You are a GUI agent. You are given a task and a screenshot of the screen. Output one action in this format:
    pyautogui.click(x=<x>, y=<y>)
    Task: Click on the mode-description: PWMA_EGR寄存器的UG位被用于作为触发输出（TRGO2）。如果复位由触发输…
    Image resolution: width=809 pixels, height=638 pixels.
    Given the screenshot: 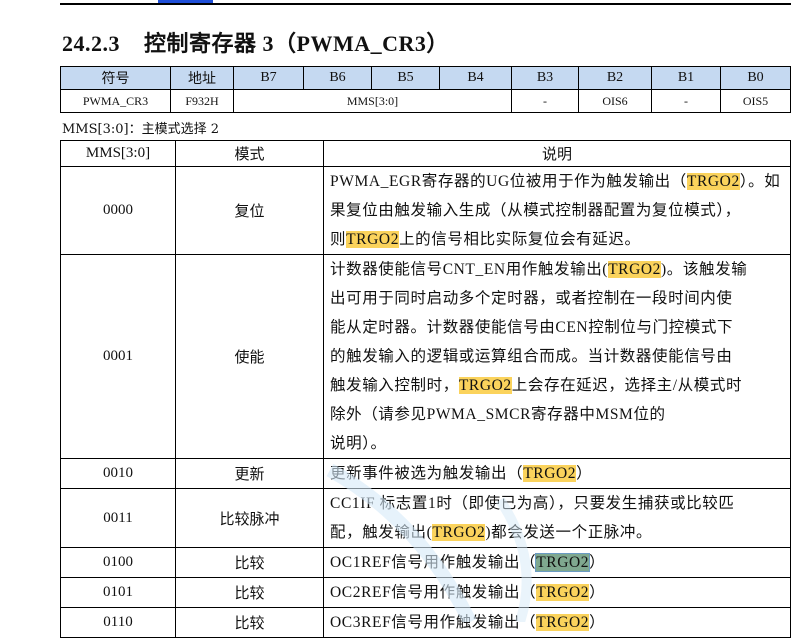 What is the action you would take?
    pyautogui.click(x=557, y=210)
    